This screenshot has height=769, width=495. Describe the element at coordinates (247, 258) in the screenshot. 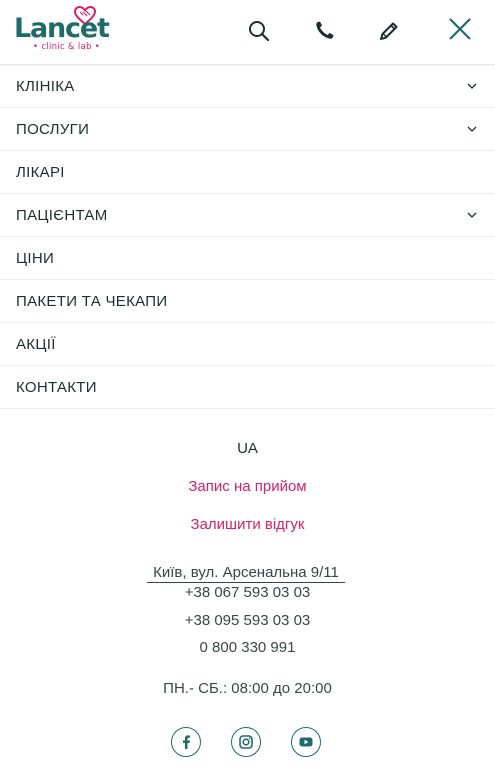

I see `menu-item-prices: ЦІНИ` at that location.